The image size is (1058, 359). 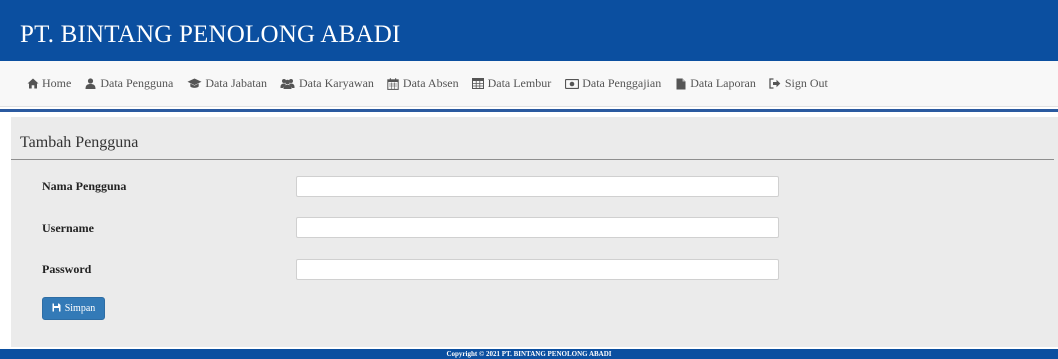 I want to click on home-icon, so click(x=32, y=84).